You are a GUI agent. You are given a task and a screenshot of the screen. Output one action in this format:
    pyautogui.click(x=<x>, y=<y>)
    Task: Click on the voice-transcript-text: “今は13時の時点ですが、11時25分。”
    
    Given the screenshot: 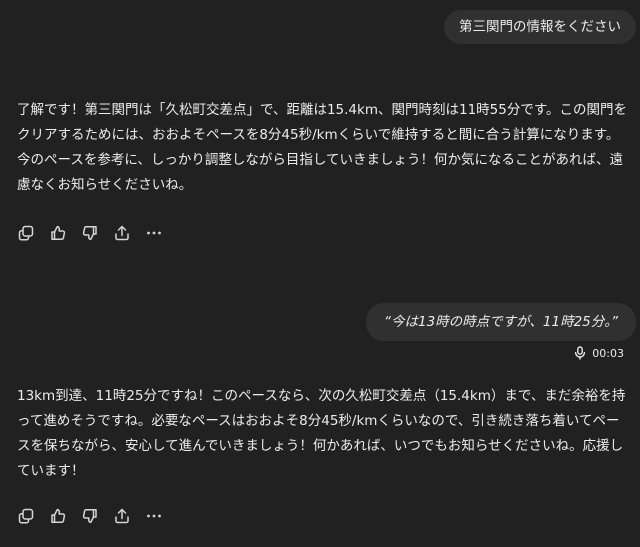 What is the action you would take?
    pyautogui.click(x=500, y=322)
    